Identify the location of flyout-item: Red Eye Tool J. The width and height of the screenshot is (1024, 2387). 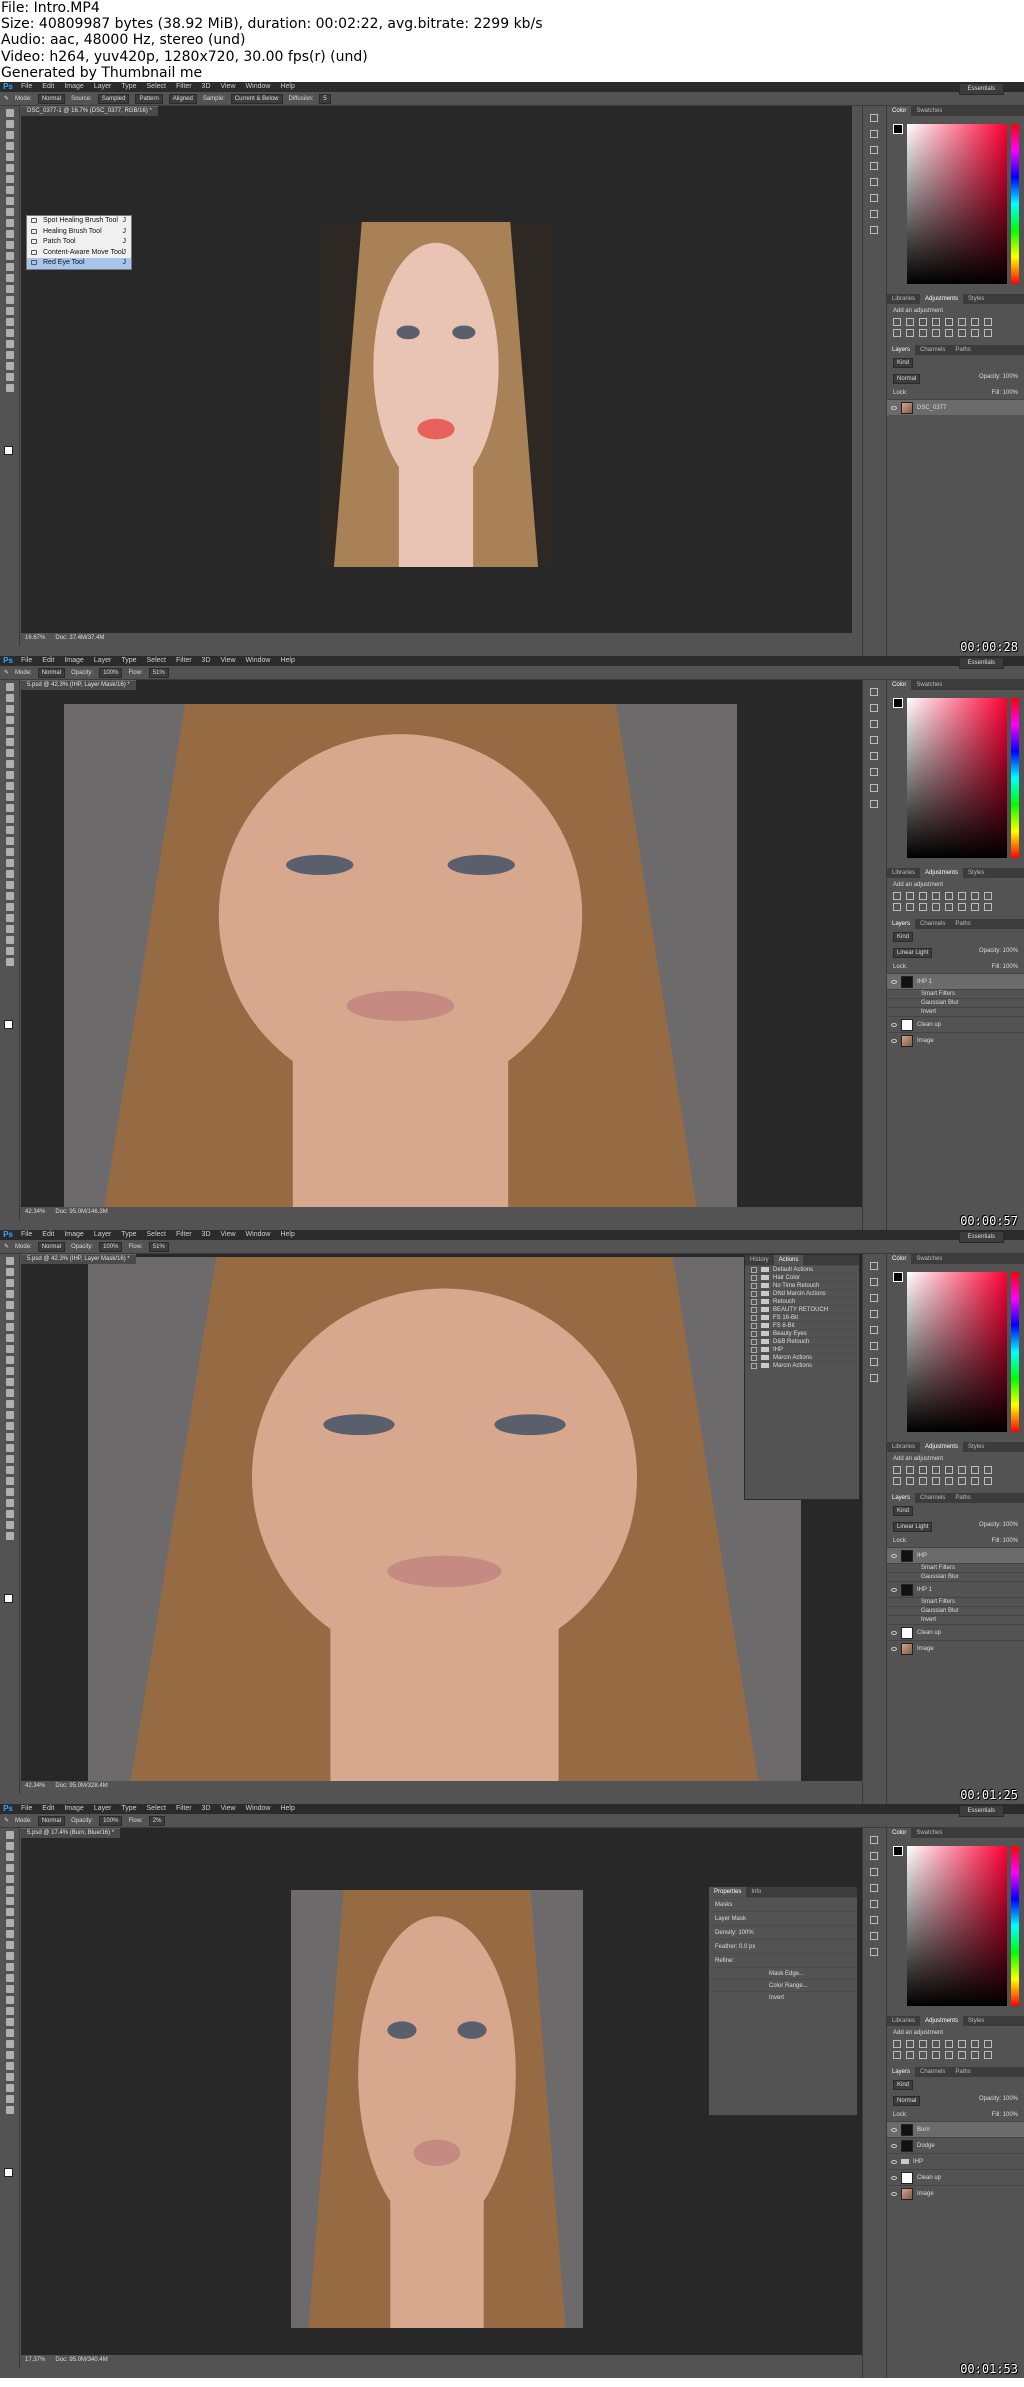
(79, 263).